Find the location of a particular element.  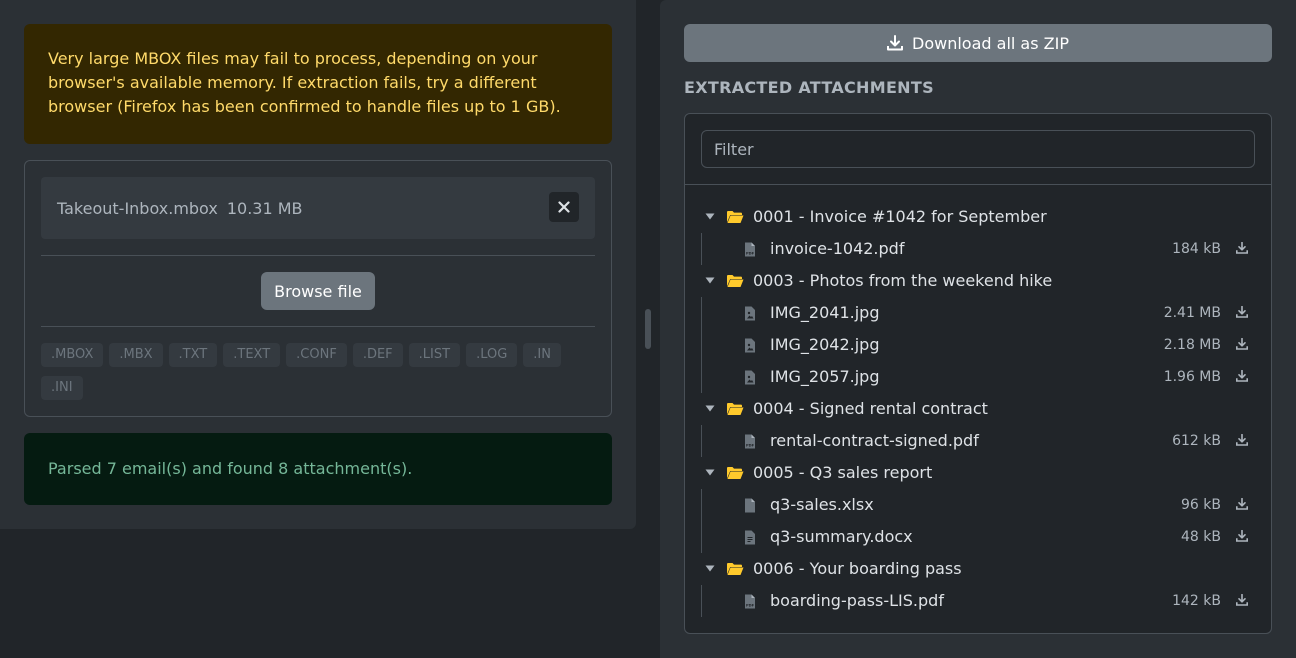

attachment-item: PDF rental-contract-signed.pdf 612 kB is located at coordinates (978, 441).